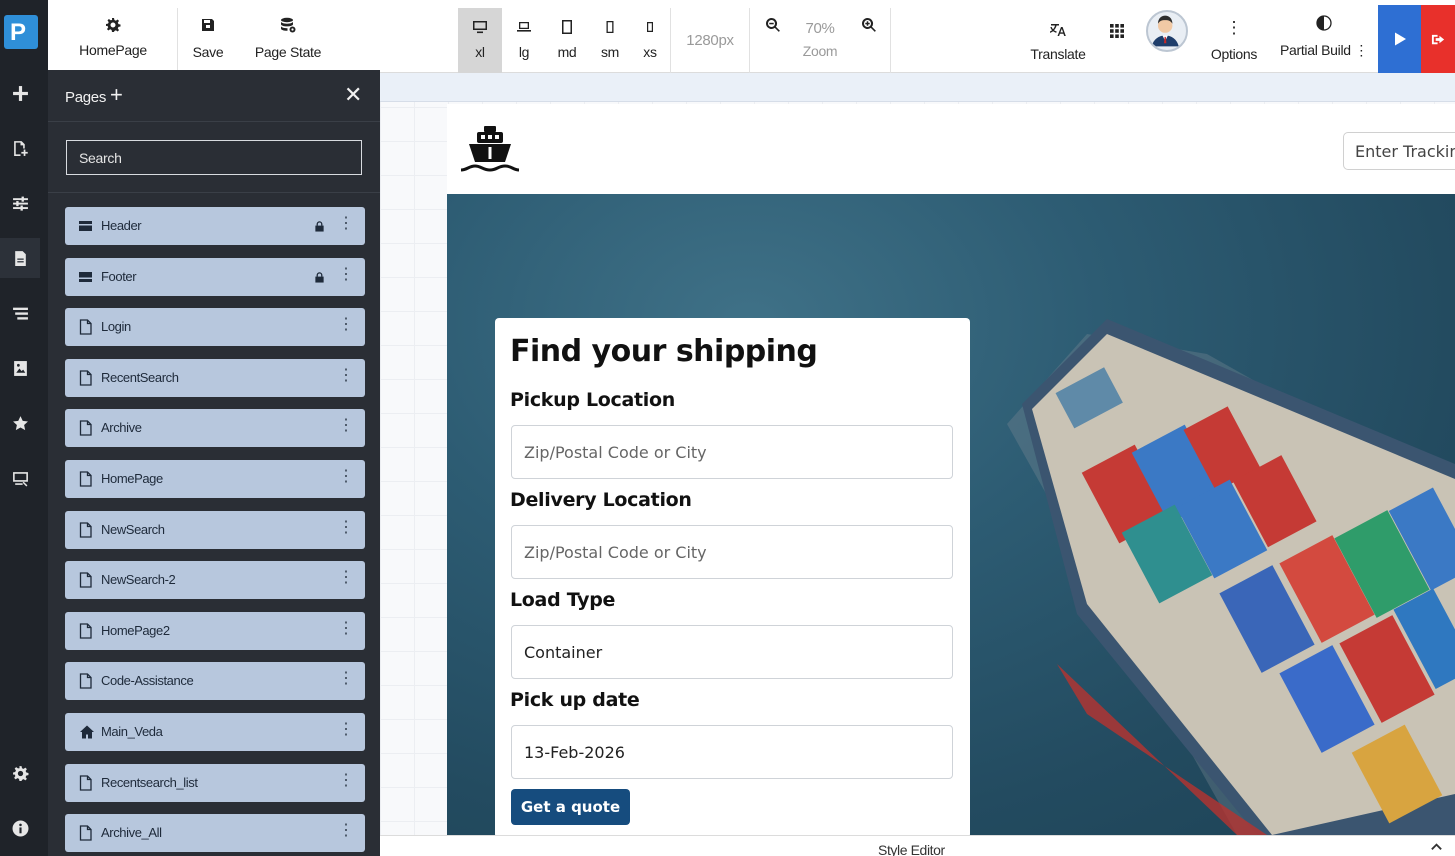 The height and width of the screenshot is (856, 1455). I want to click on favorites-button, so click(20, 423).